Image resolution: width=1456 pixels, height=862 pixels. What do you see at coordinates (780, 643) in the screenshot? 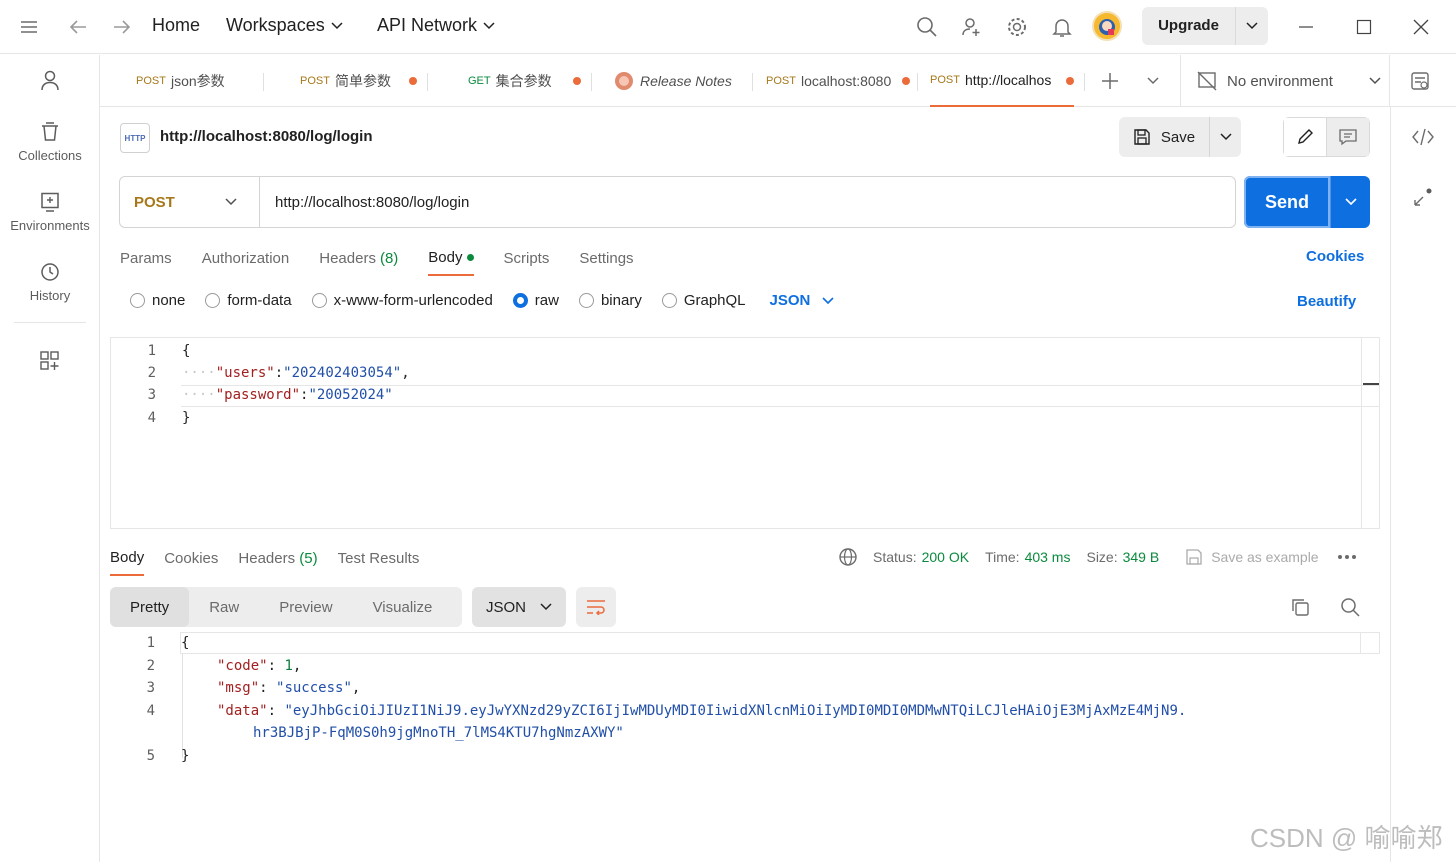
I see `active-line-highlight` at bounding box center [780, 643].